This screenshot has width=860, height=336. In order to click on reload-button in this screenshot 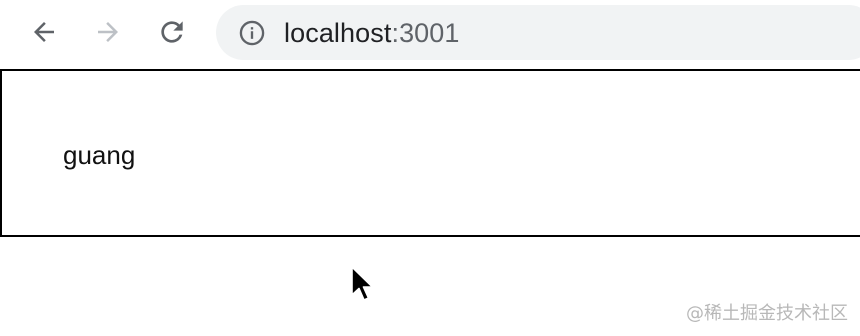, I will do `click(172, 32)`.